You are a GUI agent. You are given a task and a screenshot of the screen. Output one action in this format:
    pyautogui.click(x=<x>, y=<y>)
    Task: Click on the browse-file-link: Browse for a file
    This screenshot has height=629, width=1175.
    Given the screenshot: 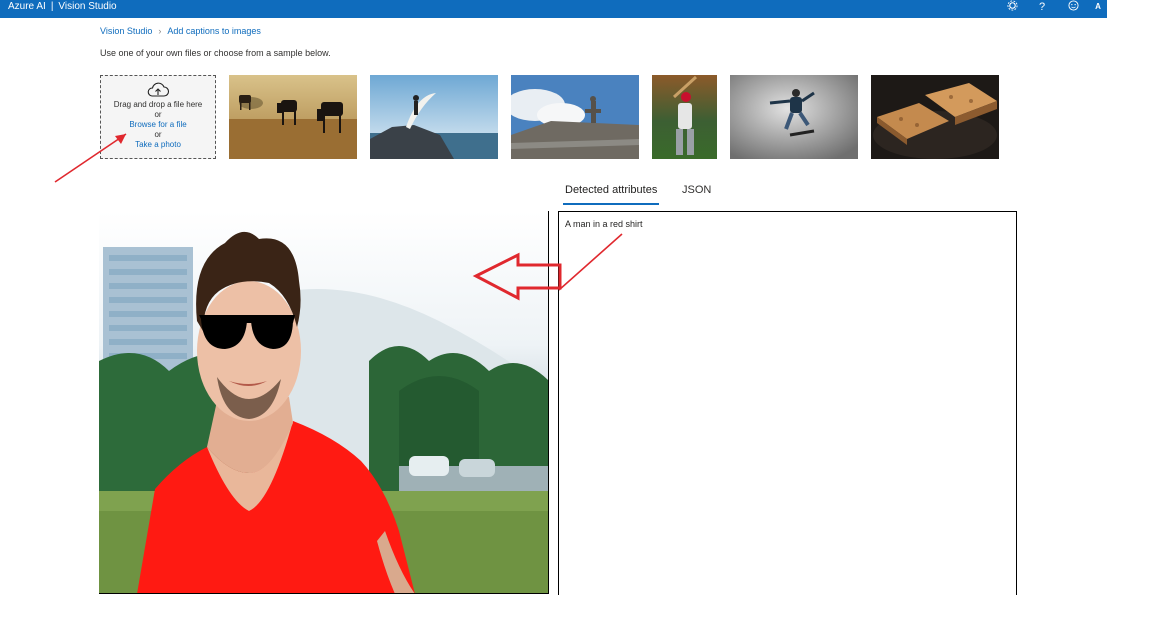 What is the action you would take?
    pyautogui.click(x=158, y=125)
    